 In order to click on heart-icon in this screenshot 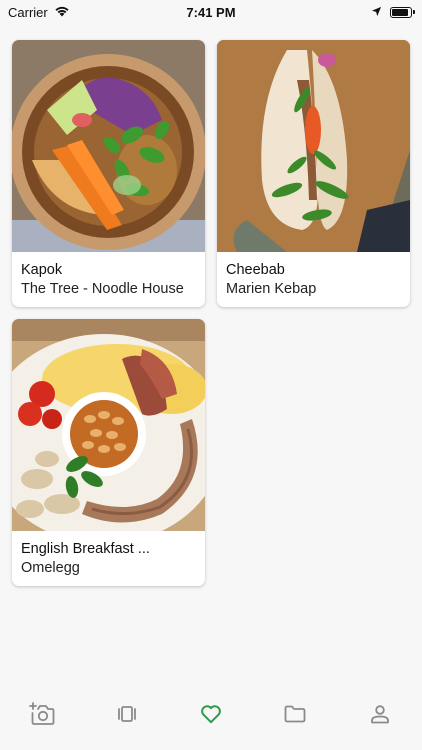, I will do `click(211, 716)`.